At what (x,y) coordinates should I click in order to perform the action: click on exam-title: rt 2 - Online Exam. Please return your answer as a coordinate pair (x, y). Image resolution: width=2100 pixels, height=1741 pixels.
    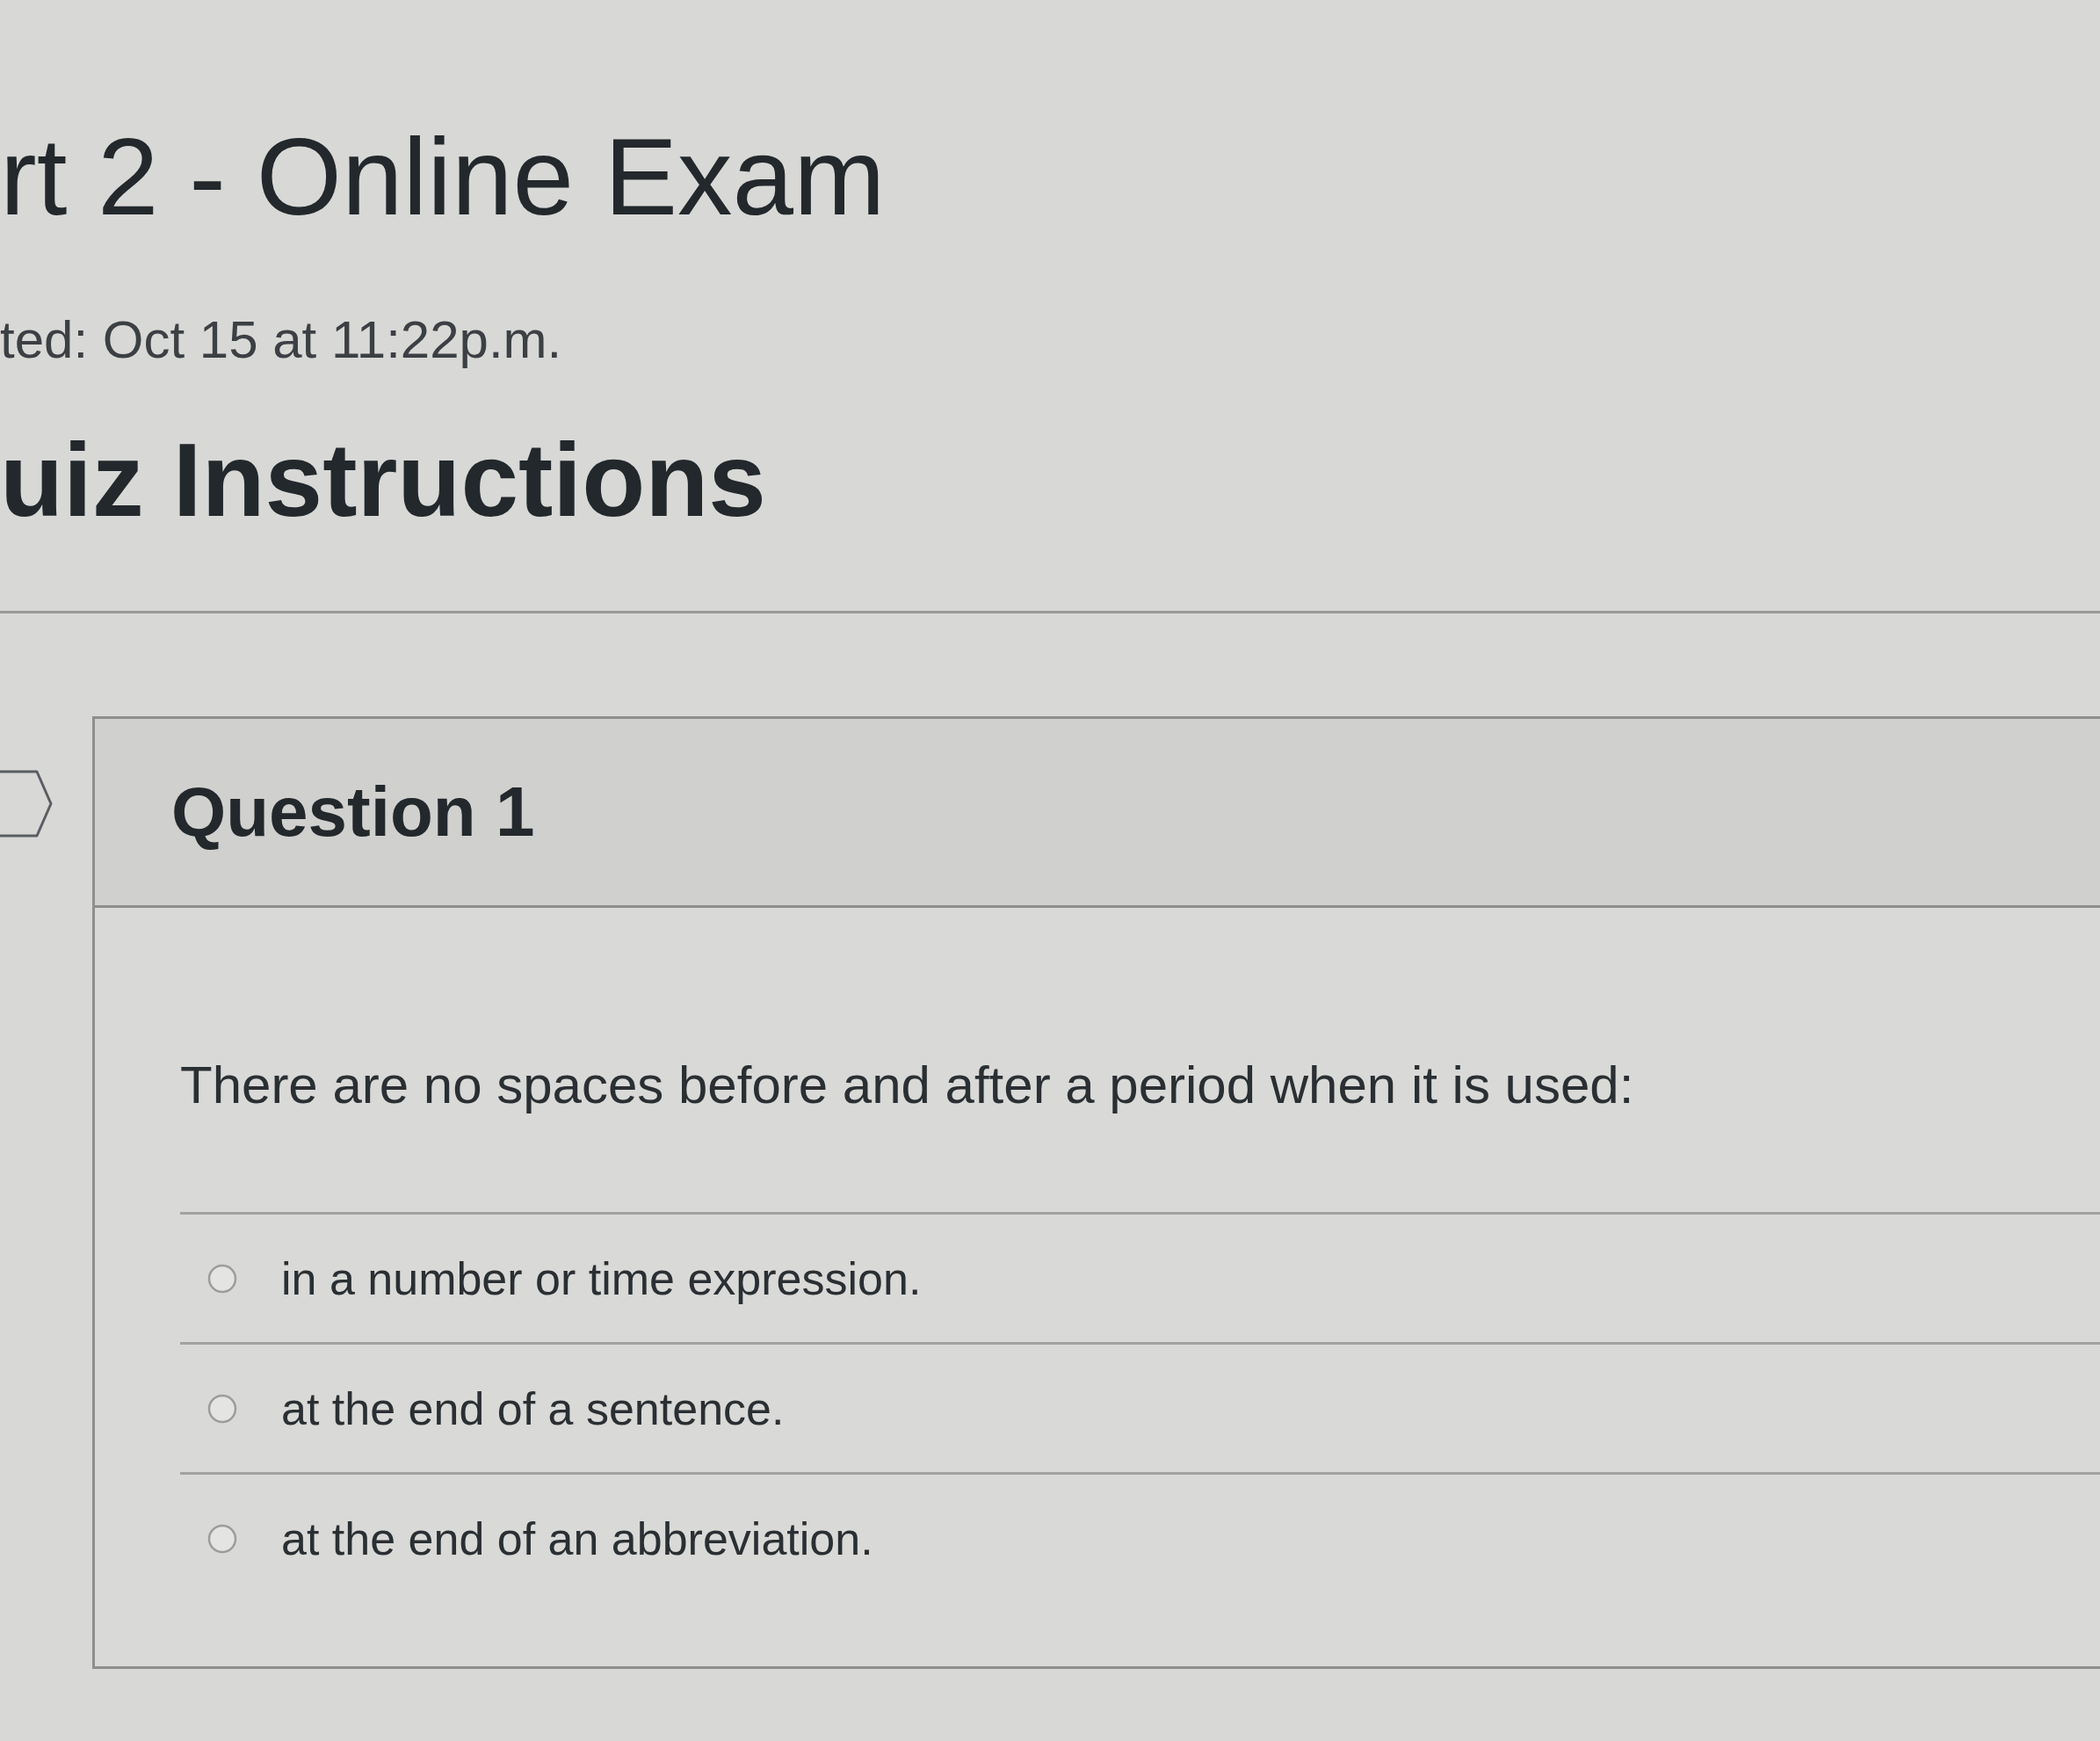
    Looking at the image, I should click on (443, 176).